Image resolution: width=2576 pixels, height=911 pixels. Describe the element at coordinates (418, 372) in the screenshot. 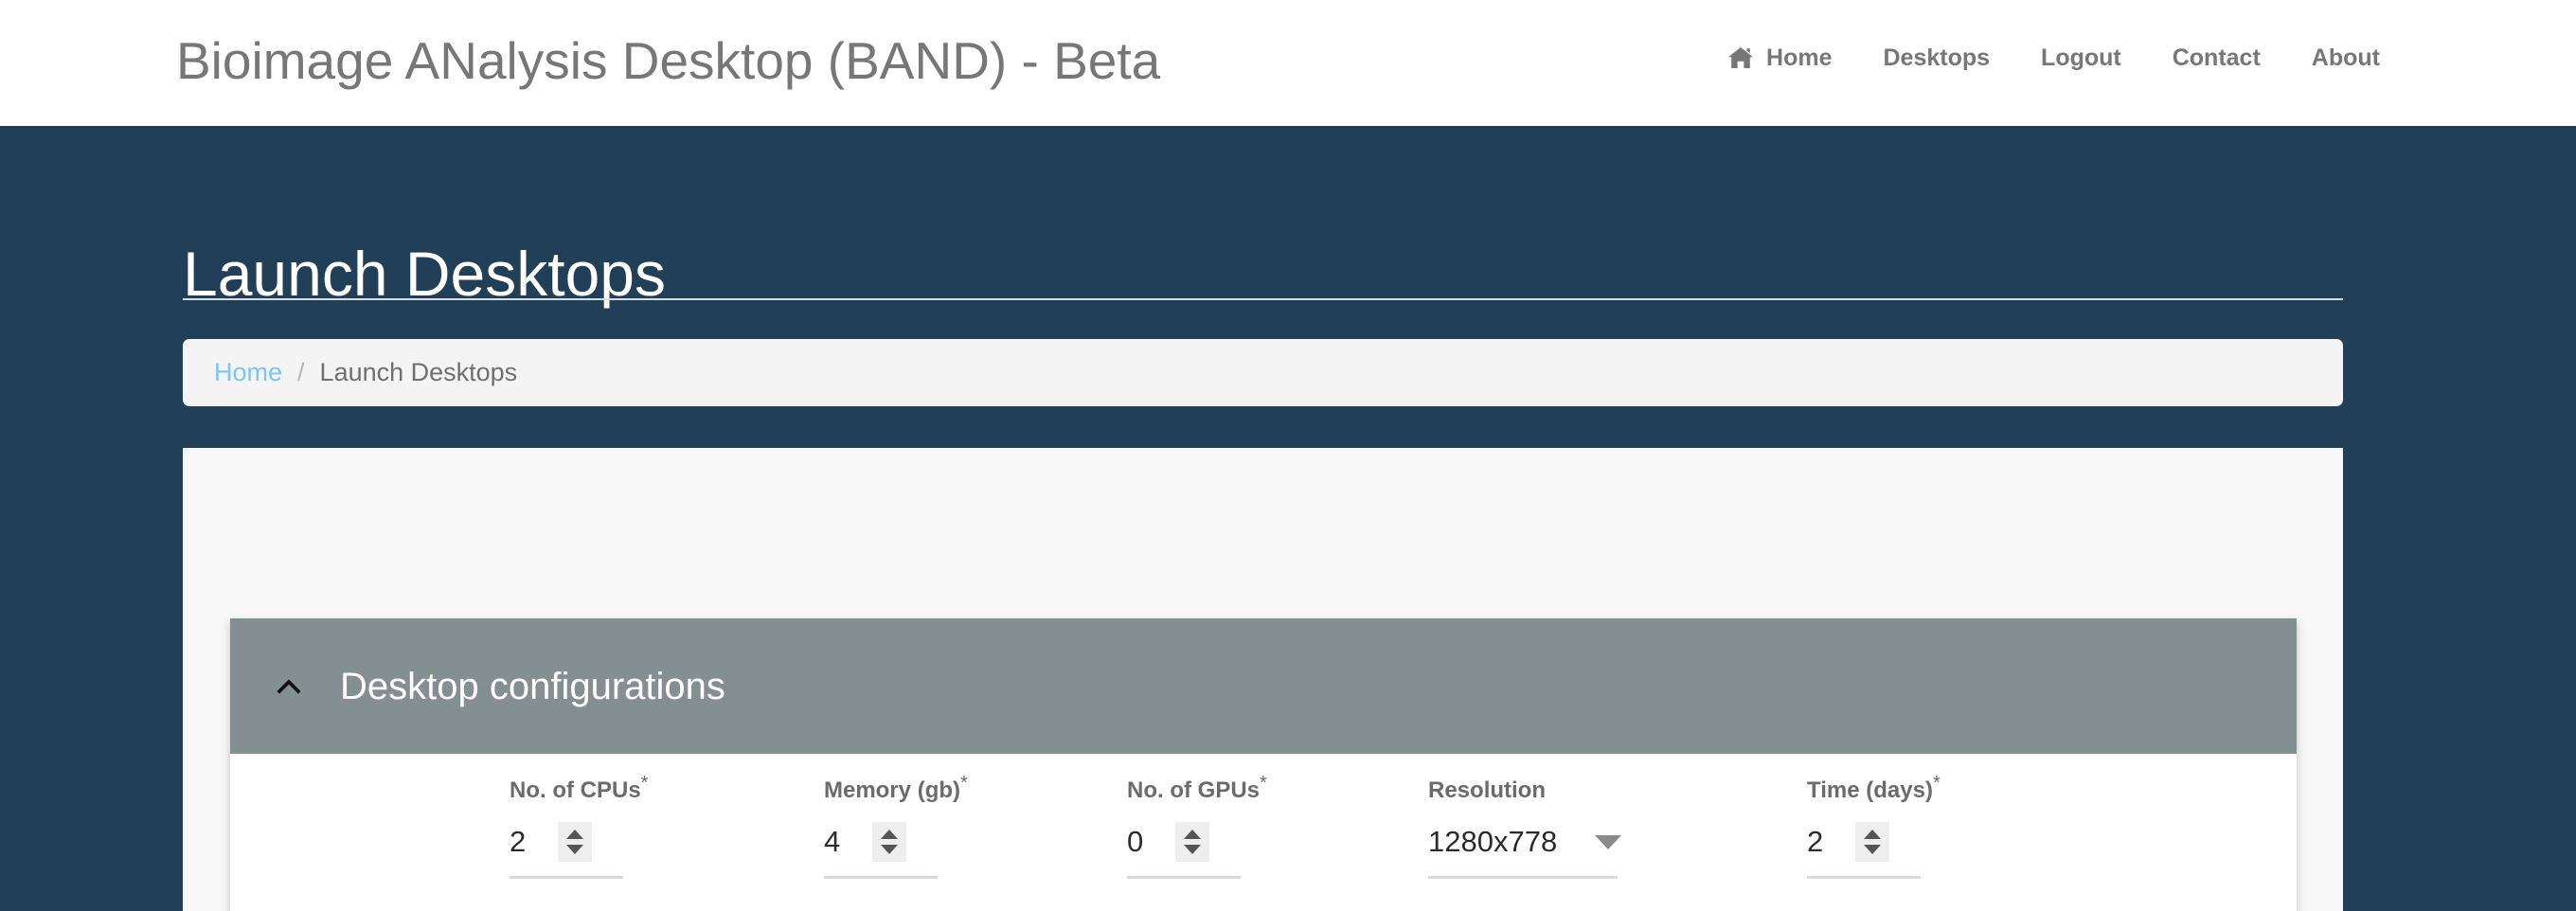

I see `breadcrumb-item-current: Launch Desktops` at that location.